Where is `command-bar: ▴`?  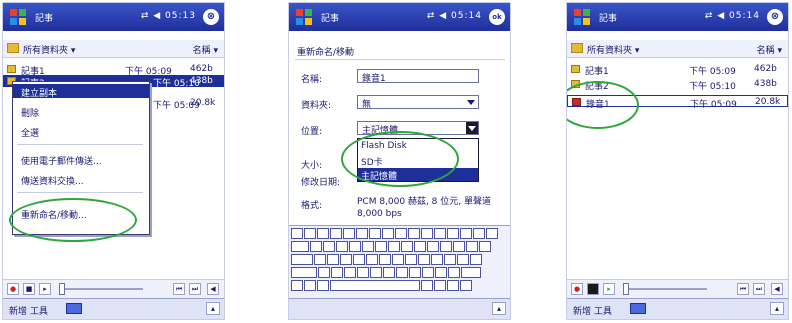
command-bar: ▴ is located at coordinates (399, 308).